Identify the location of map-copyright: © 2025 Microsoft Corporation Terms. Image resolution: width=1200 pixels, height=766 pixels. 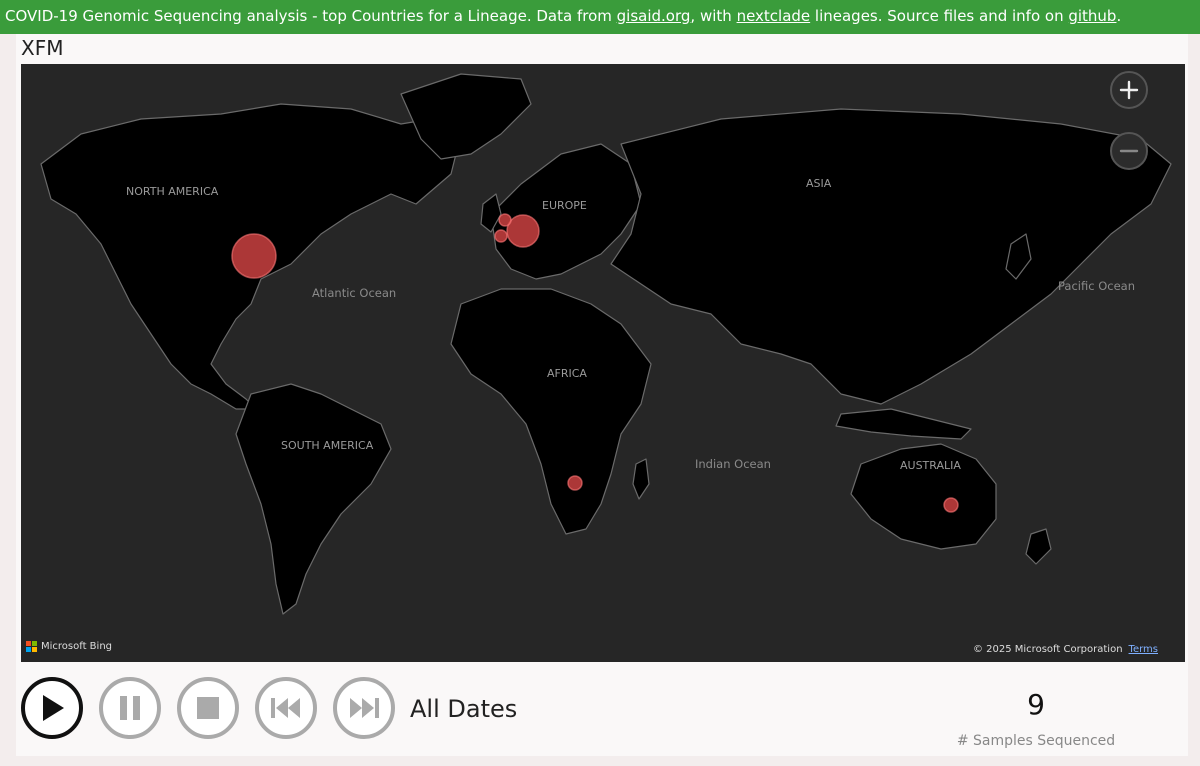
(1065, 649).